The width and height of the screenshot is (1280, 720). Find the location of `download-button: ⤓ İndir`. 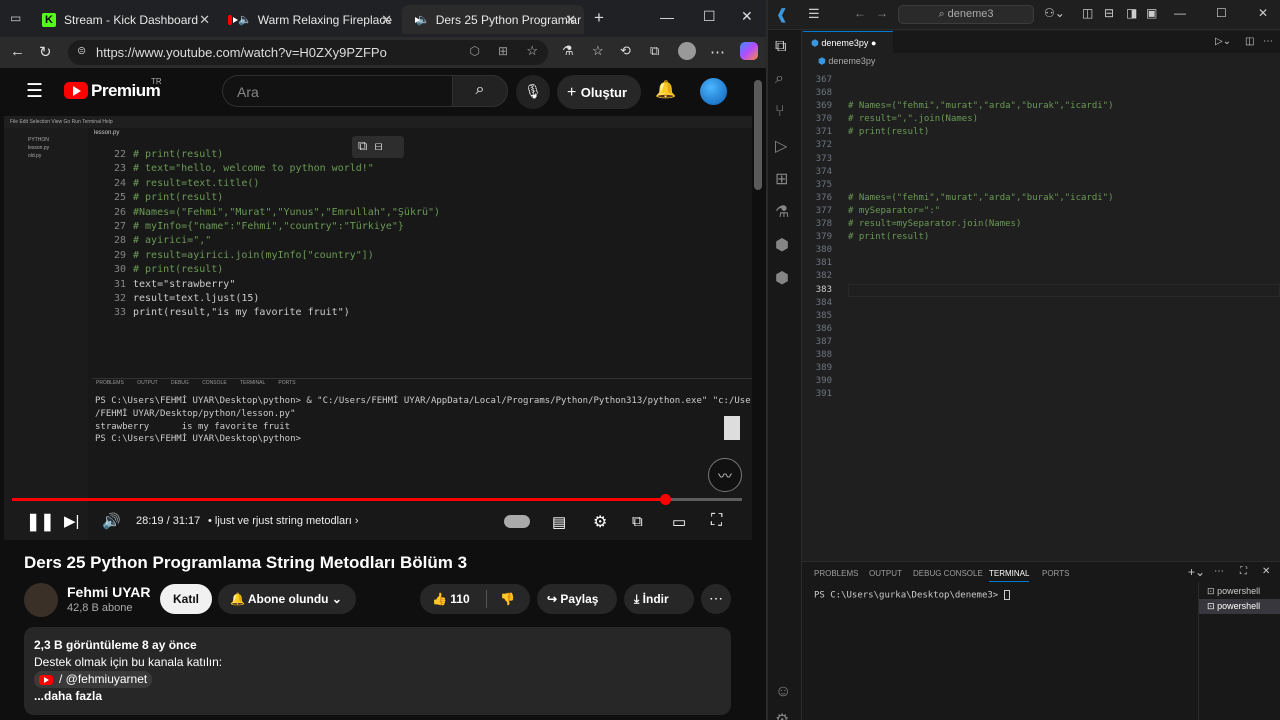

download-button: ⤓ İndir is located at coordinates (659, 599).